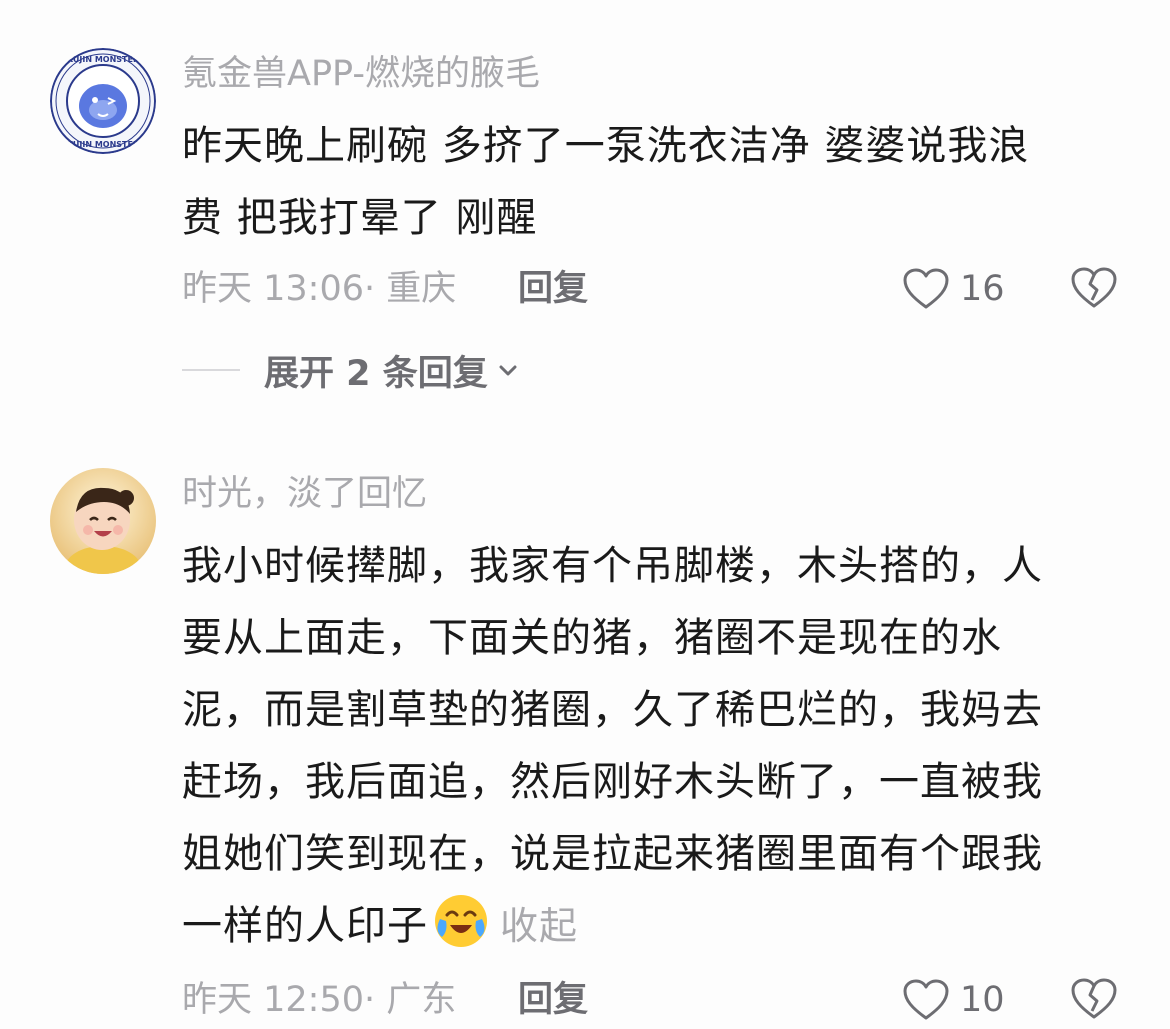 This screenshot has height=1029, width=1170. What do you see at coordinates (319, 289) in the screenshot?
I see `comment-time-location: 昨天 13:06· 重庆` at bounding box center [319, 289].